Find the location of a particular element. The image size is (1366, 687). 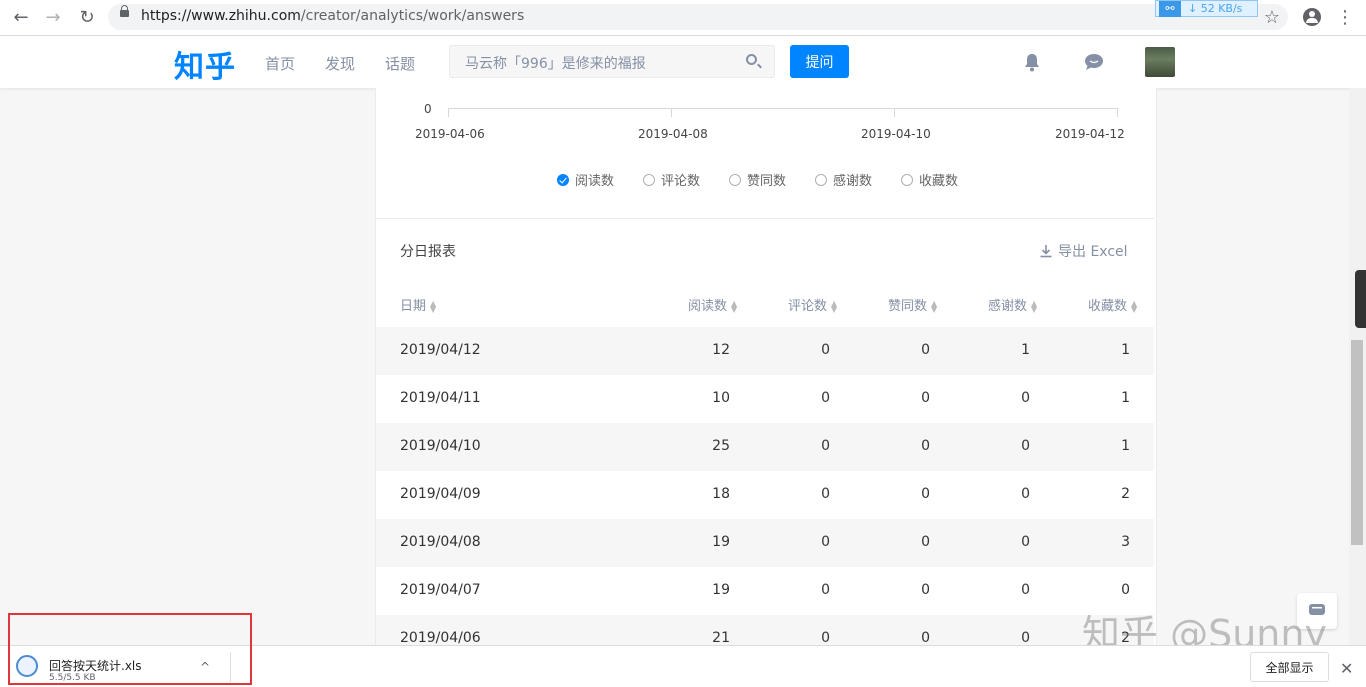

export-excel-button: 导出 Excel is located at coordinates (1084, 251).